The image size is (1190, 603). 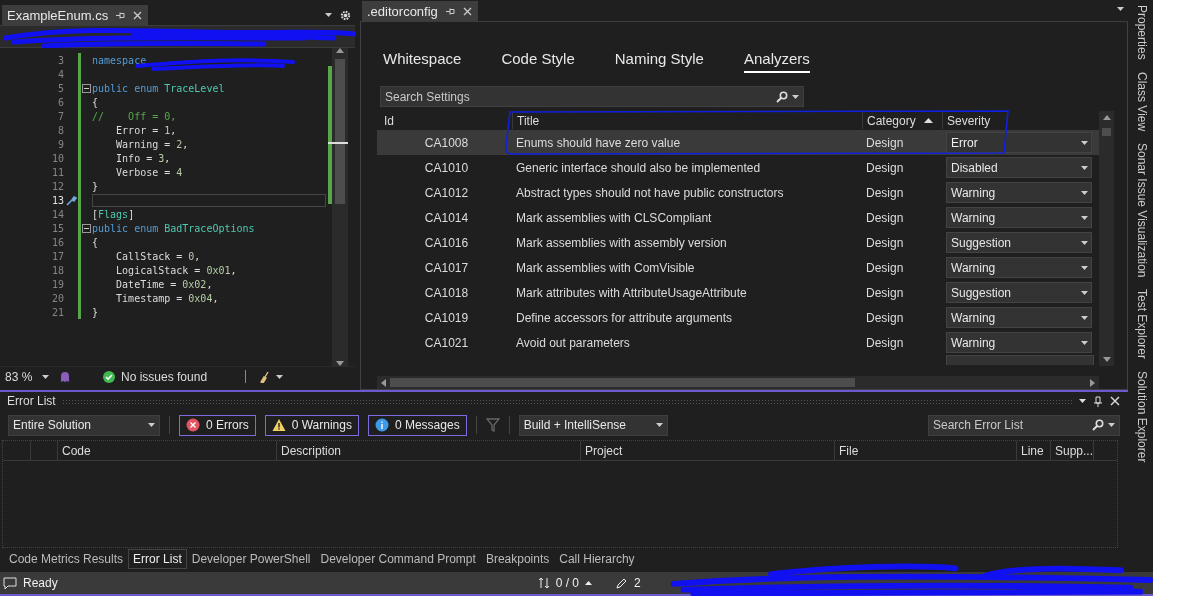 I want to click on line-number: 10, so click(x=57, y=158).